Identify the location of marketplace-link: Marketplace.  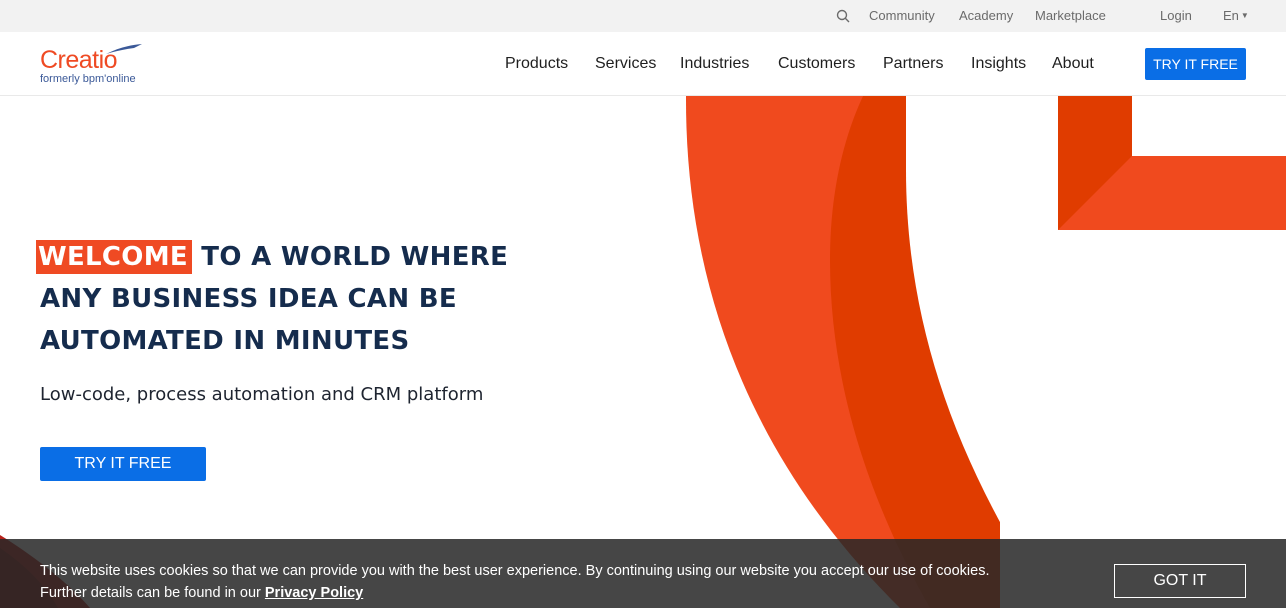
(1070, 16).